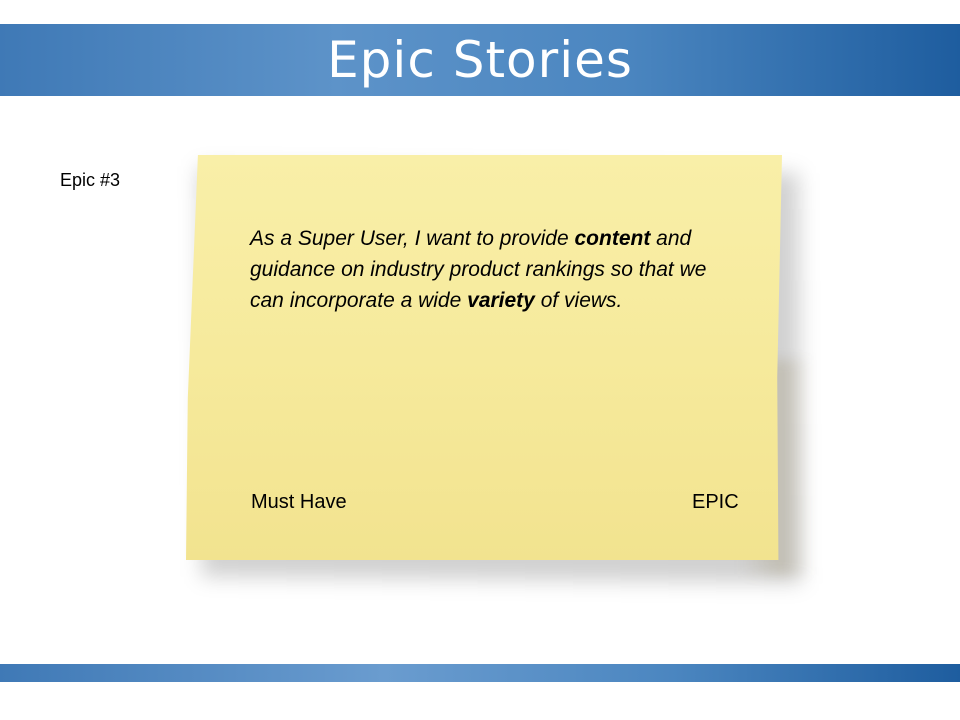  I want to click on priority-label: Must Have, so click(299, 502).